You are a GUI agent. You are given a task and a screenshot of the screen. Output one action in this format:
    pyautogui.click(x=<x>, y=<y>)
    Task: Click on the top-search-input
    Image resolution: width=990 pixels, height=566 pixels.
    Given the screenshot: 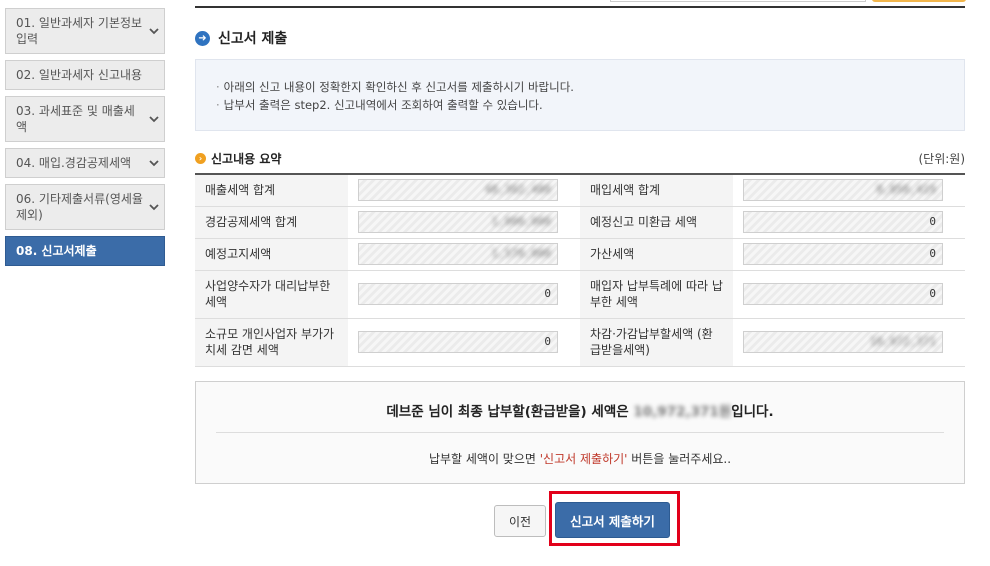 What is the action you would take?
    pyautogui.click(x=738, y=1)
    